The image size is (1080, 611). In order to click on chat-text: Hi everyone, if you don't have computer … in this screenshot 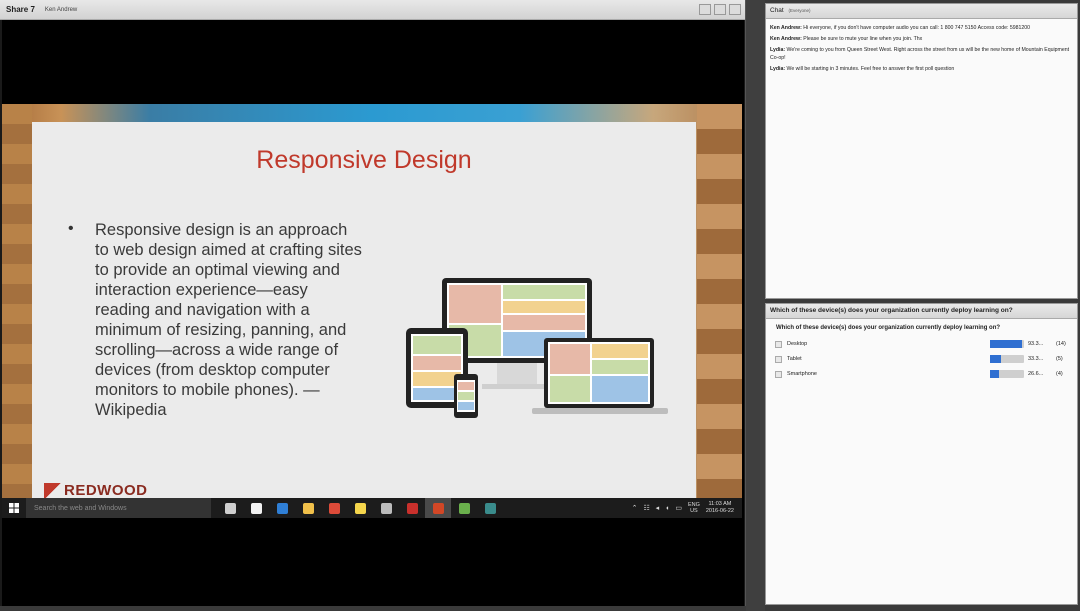, I will do `click(917, 28)`.